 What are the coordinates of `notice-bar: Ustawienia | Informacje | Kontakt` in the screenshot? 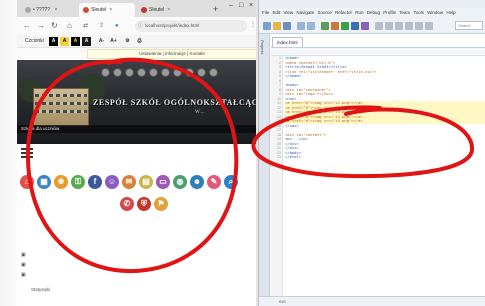 It's located at (172, 54).